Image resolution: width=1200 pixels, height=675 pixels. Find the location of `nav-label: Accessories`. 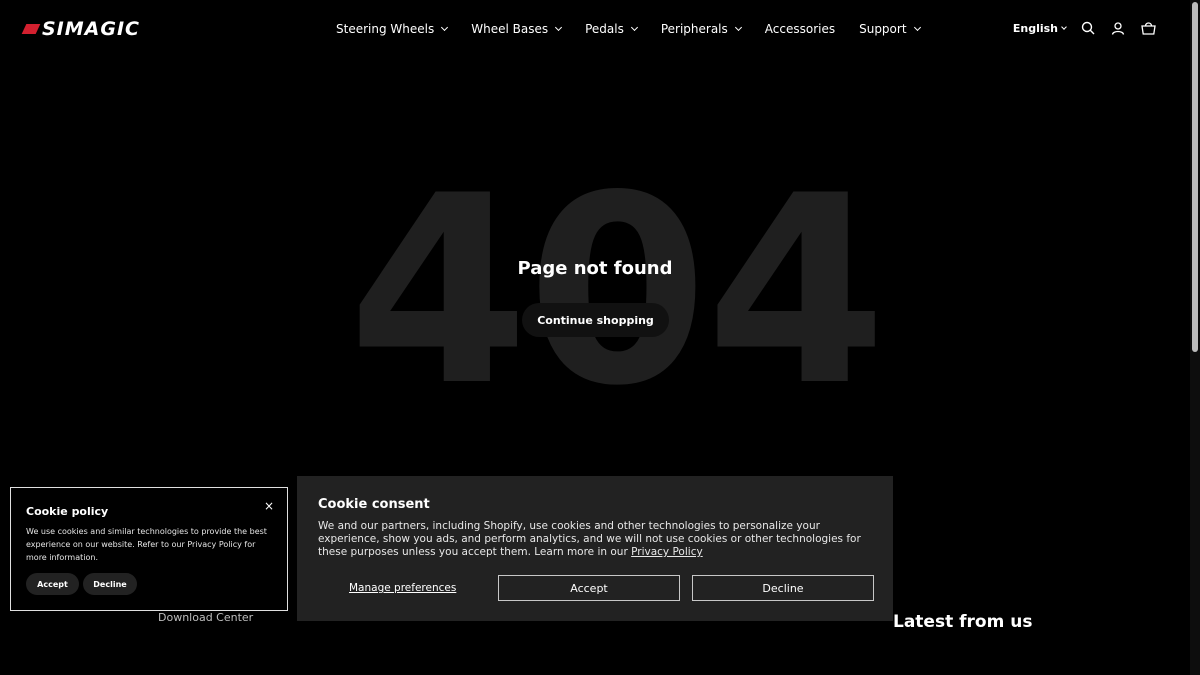

nav-label: Accessories is located at coordinates (800, 29).